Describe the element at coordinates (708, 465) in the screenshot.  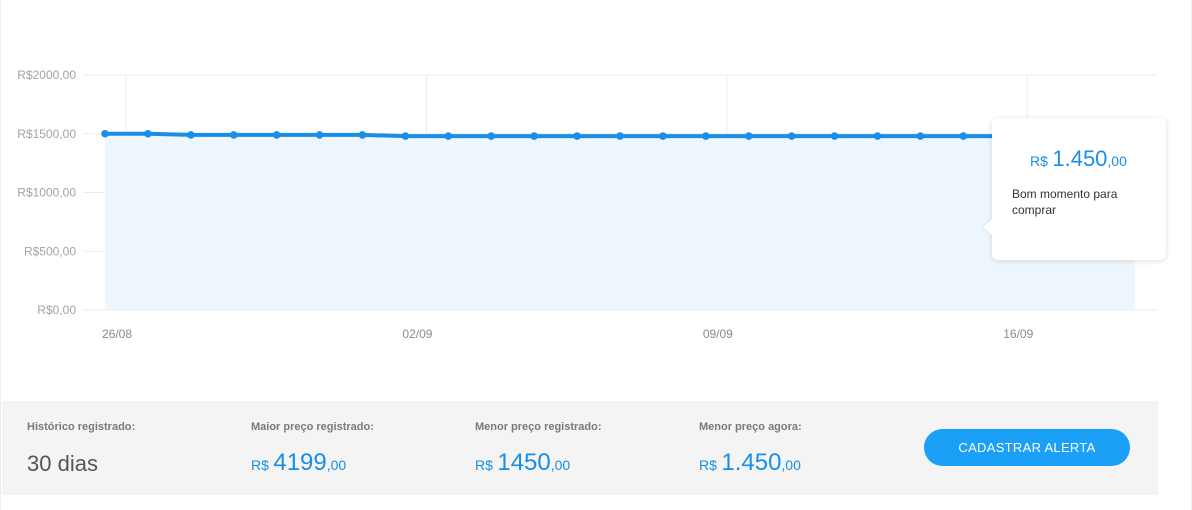
I see `stat-now-currency: R$` at that location.